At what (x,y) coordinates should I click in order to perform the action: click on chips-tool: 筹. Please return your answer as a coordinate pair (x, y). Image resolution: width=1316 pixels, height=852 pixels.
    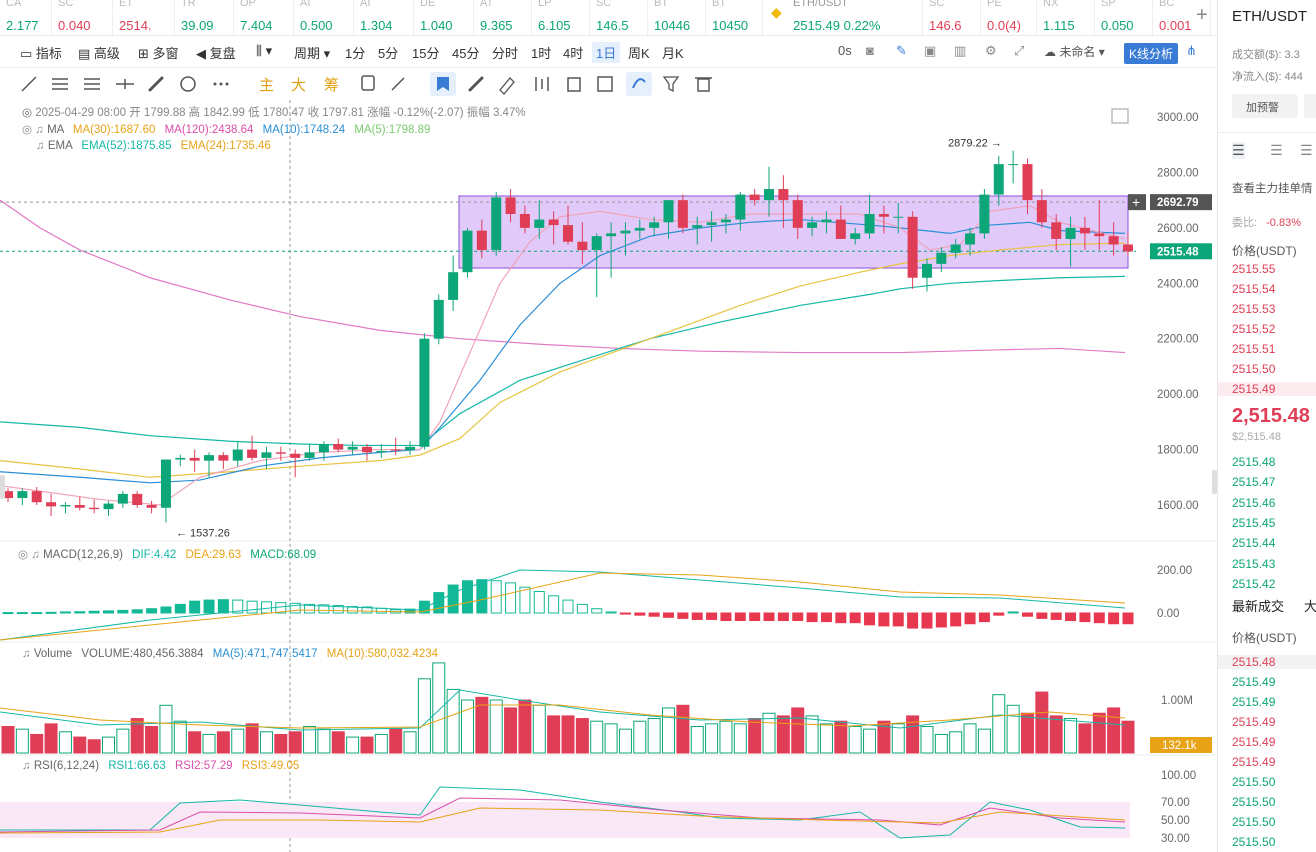
    Looking at the image, I should click on (331, 84).